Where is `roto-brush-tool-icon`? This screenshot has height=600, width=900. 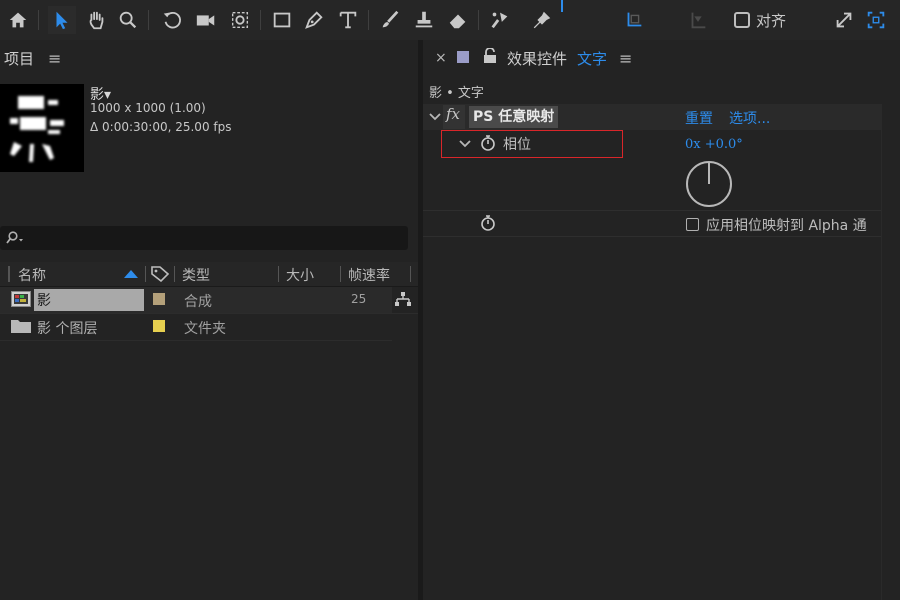
roto-brush-tool-icon is located at coordinates (500, 20).